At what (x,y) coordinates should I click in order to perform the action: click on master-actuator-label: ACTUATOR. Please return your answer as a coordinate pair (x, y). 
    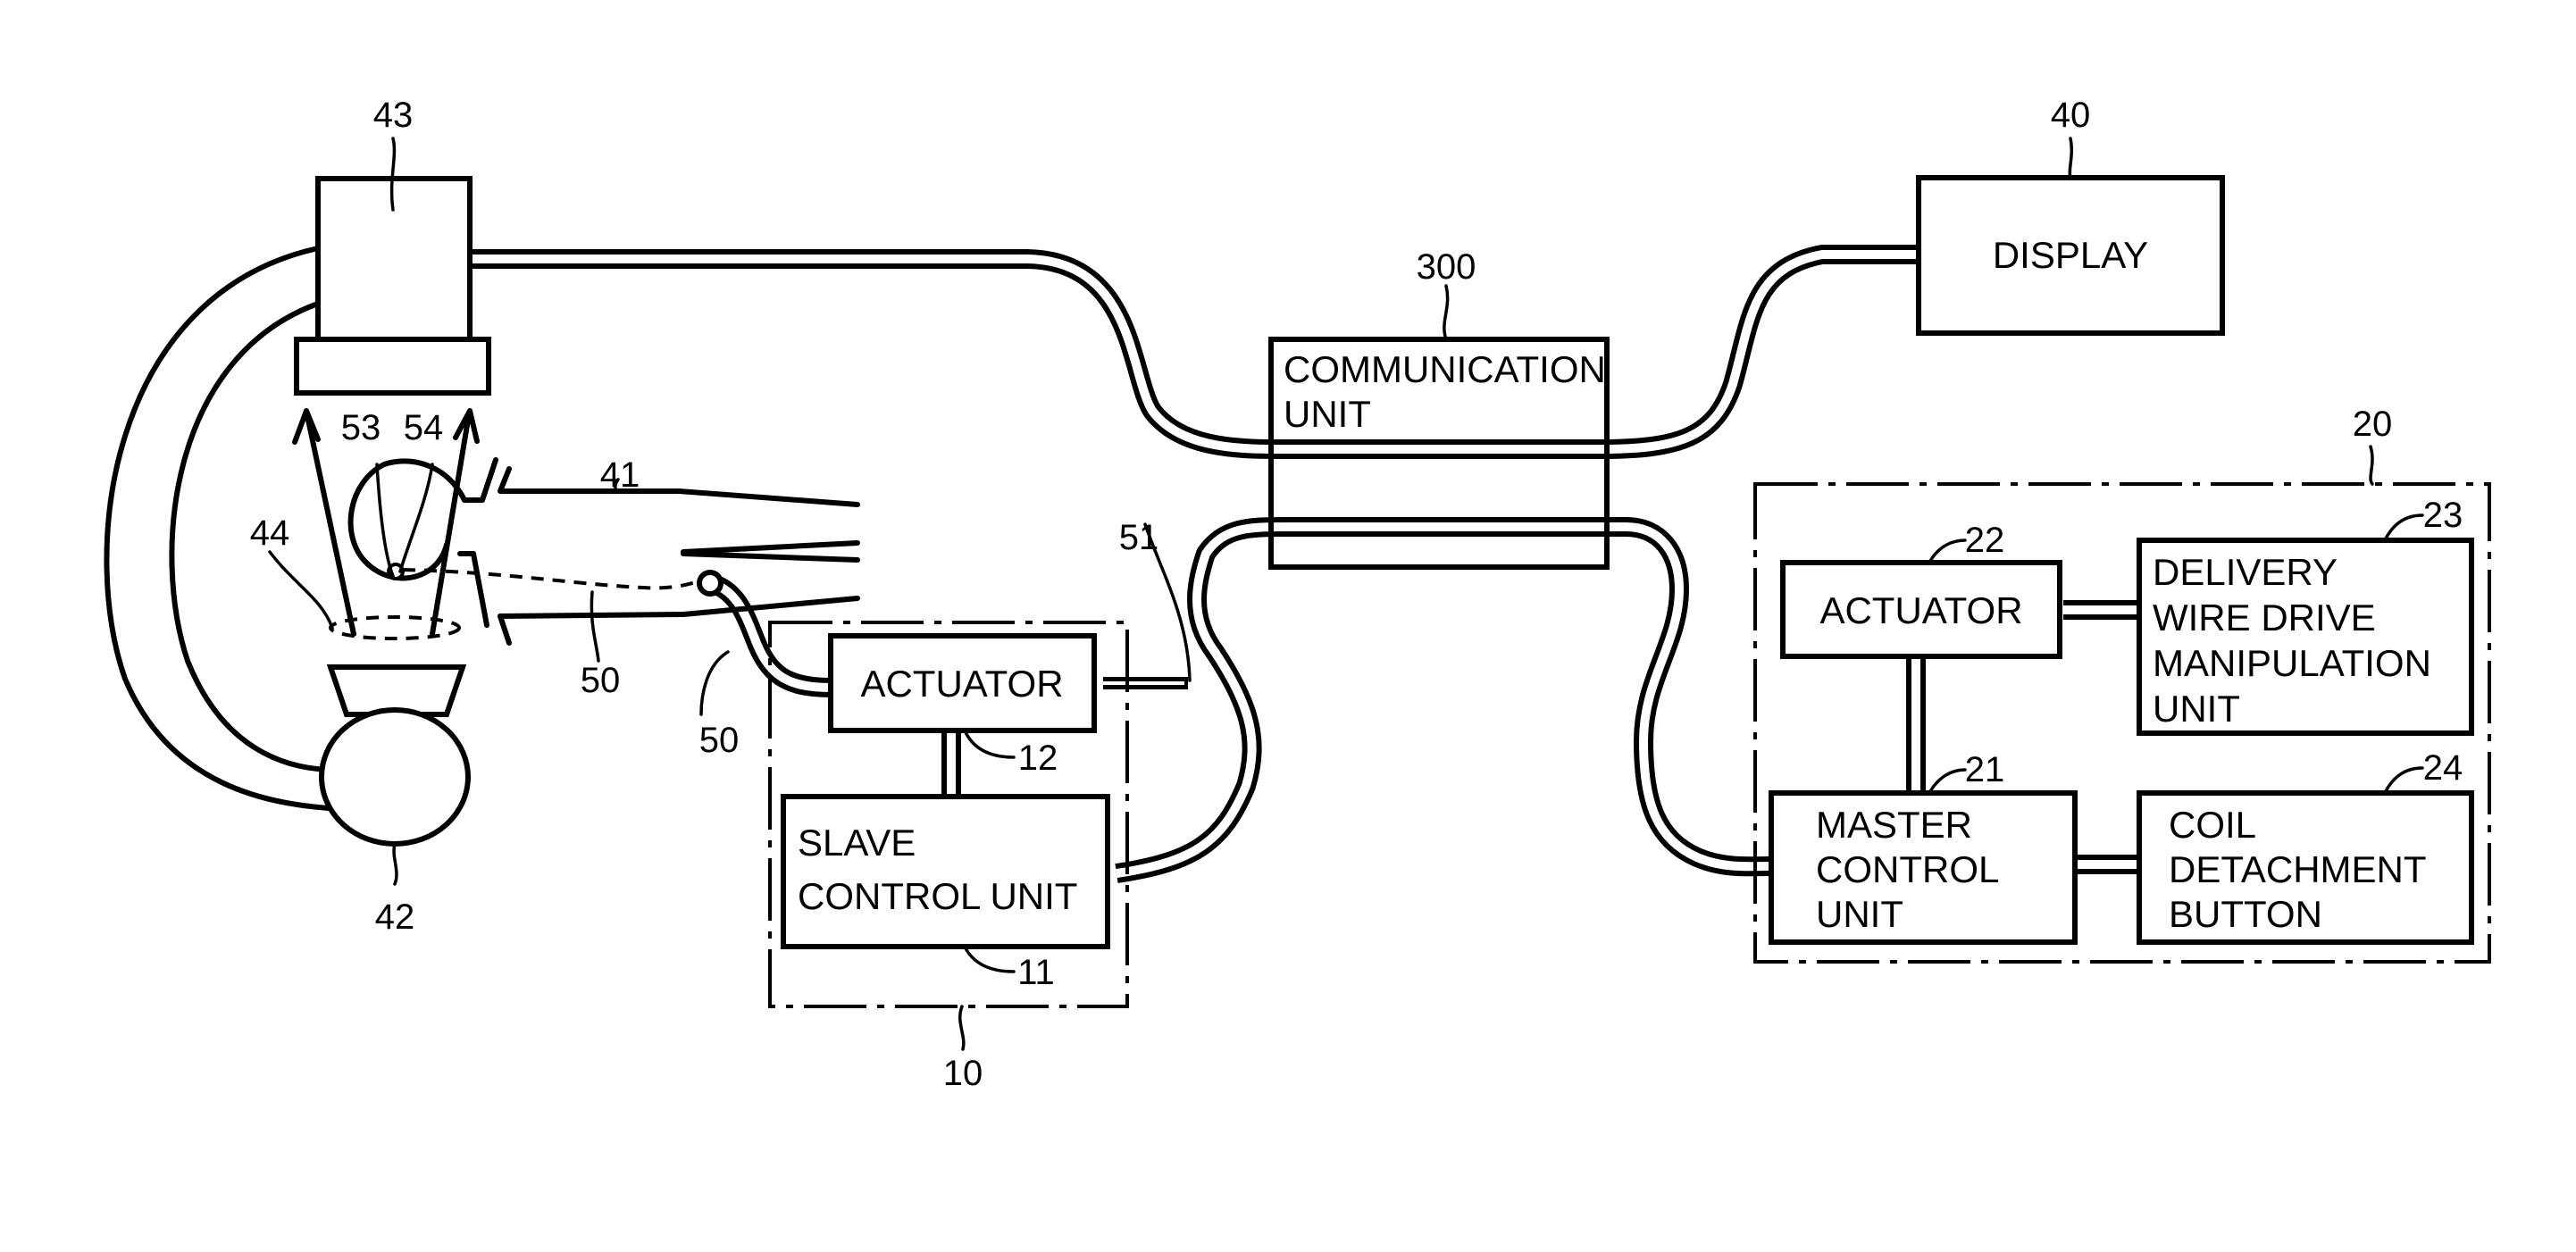
    Looking at the image, I should click on (1920, 610).